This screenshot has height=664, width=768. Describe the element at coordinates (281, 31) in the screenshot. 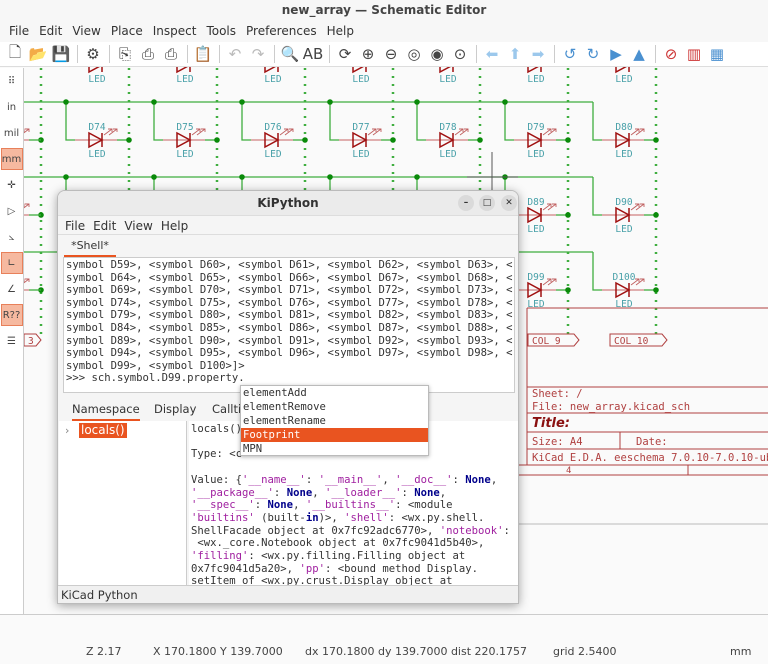

I see `menu-preferences: Preferences` at that location.